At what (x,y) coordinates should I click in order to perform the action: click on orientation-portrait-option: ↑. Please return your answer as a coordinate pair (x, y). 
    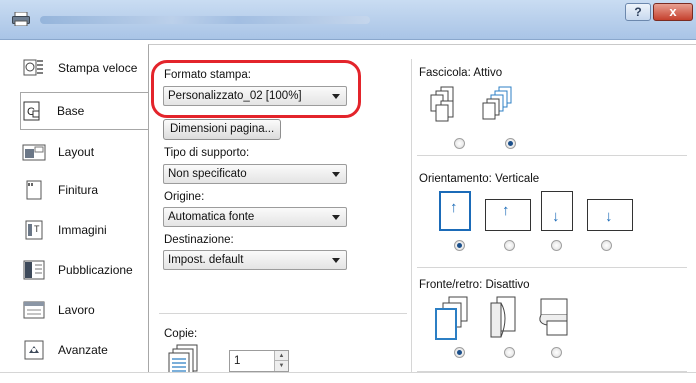
    Looking at the image, I should click on (455, 211).